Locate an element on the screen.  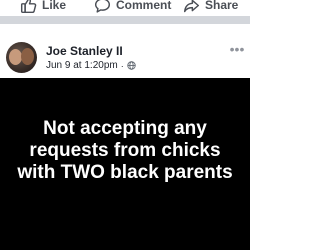
share-button: Share is located at coordinates (210, 7).